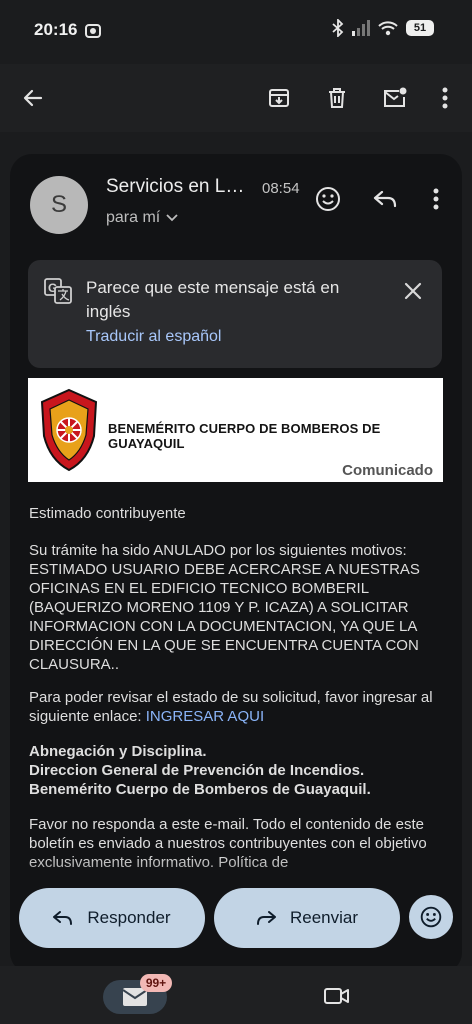 The width and height of the screenshot is (472, 1024). I want to click on reply-header-button, so click(385, 199).